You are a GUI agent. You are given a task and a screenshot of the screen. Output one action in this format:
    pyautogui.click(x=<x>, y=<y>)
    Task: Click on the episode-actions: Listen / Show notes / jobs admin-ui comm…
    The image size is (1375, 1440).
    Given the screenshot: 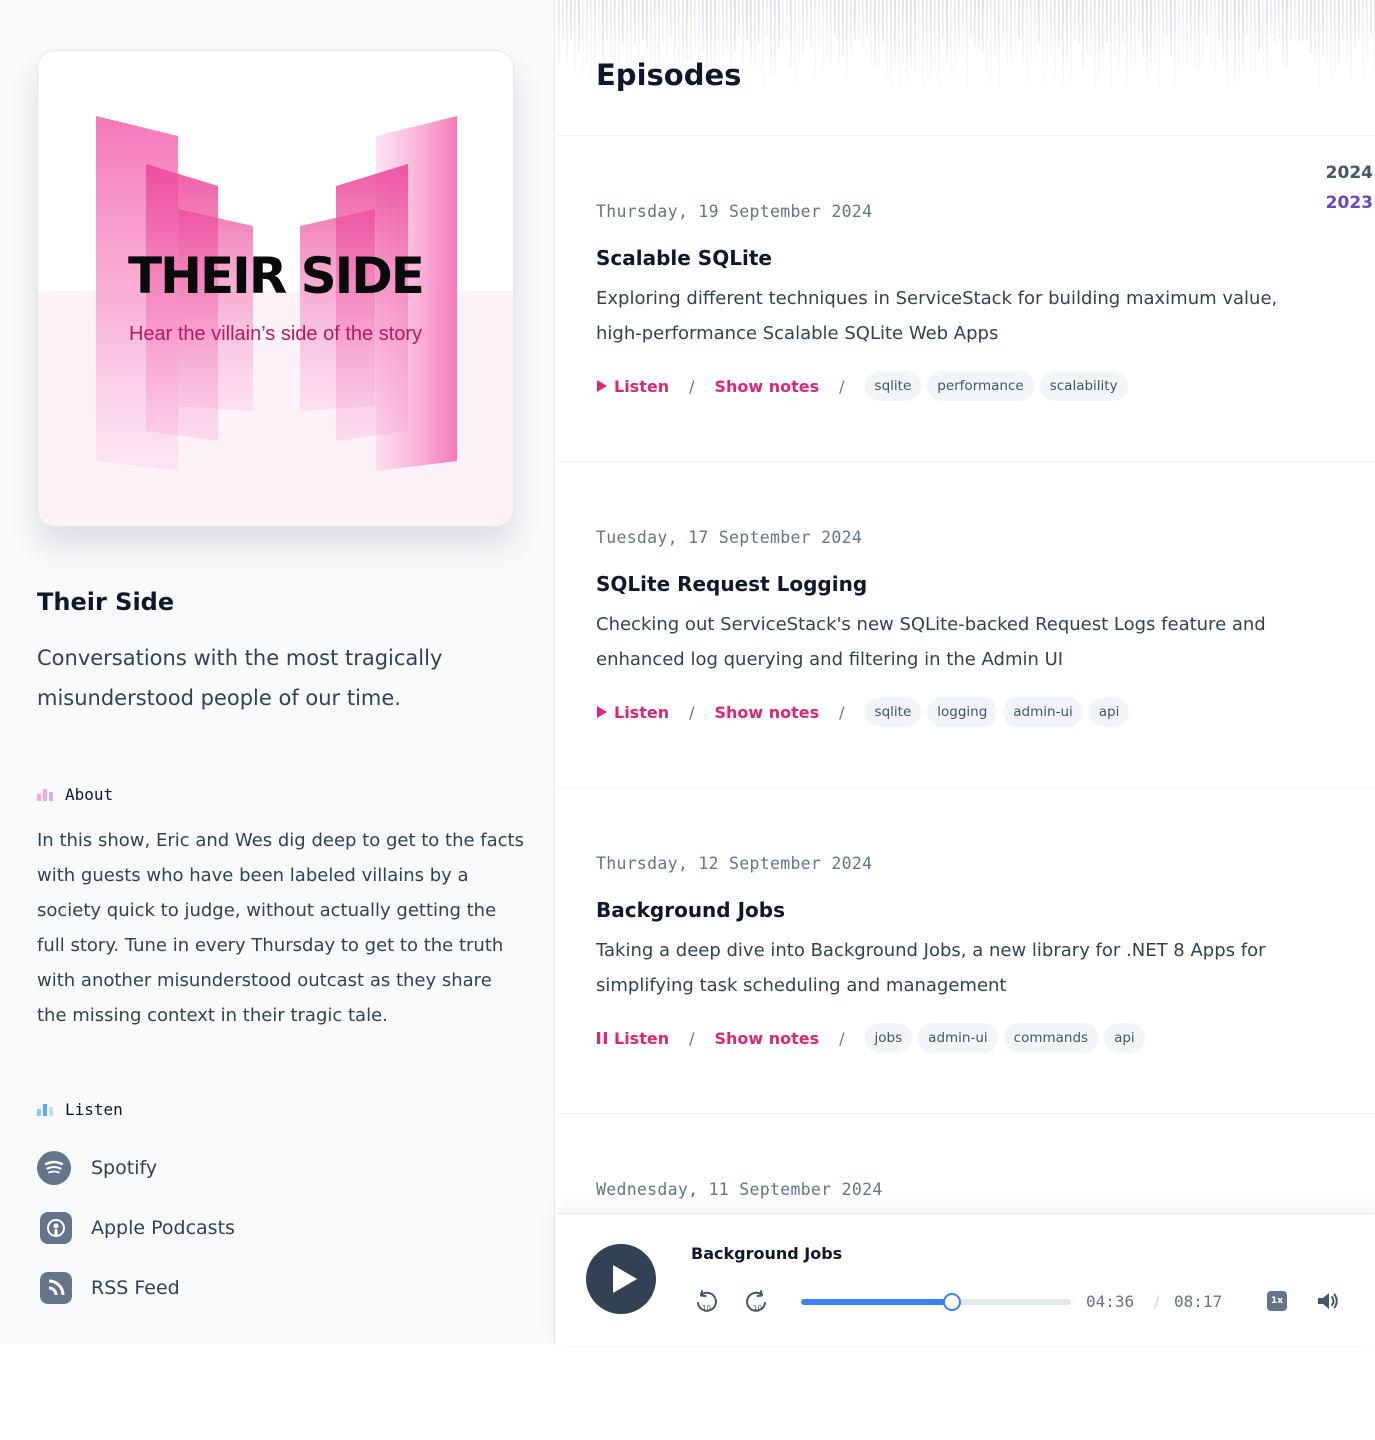 What is the action you would take?
    pyautogui.click(x=873, y=1038)
    